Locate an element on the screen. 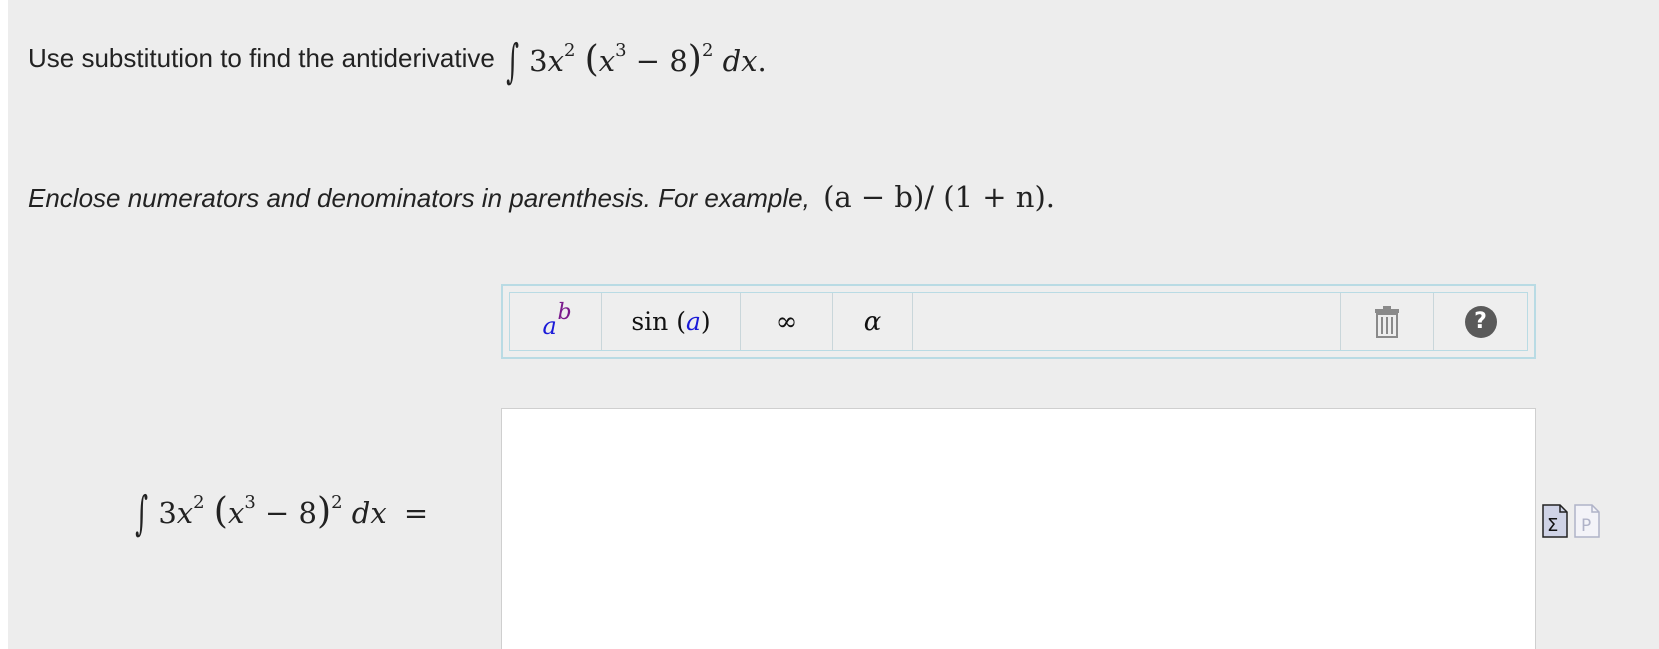  infinity-button: ∞ is located at coordinates (787, 321).